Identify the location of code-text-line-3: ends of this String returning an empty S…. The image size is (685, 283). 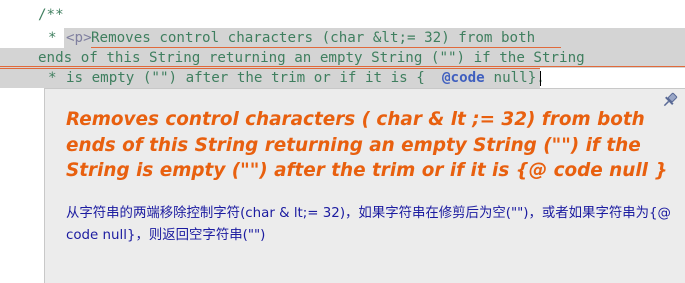
(311, 58).